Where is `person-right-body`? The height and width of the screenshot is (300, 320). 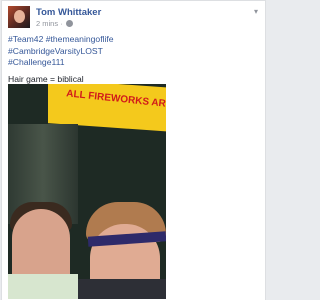
person-right-body is located at coordinates (122, 289).